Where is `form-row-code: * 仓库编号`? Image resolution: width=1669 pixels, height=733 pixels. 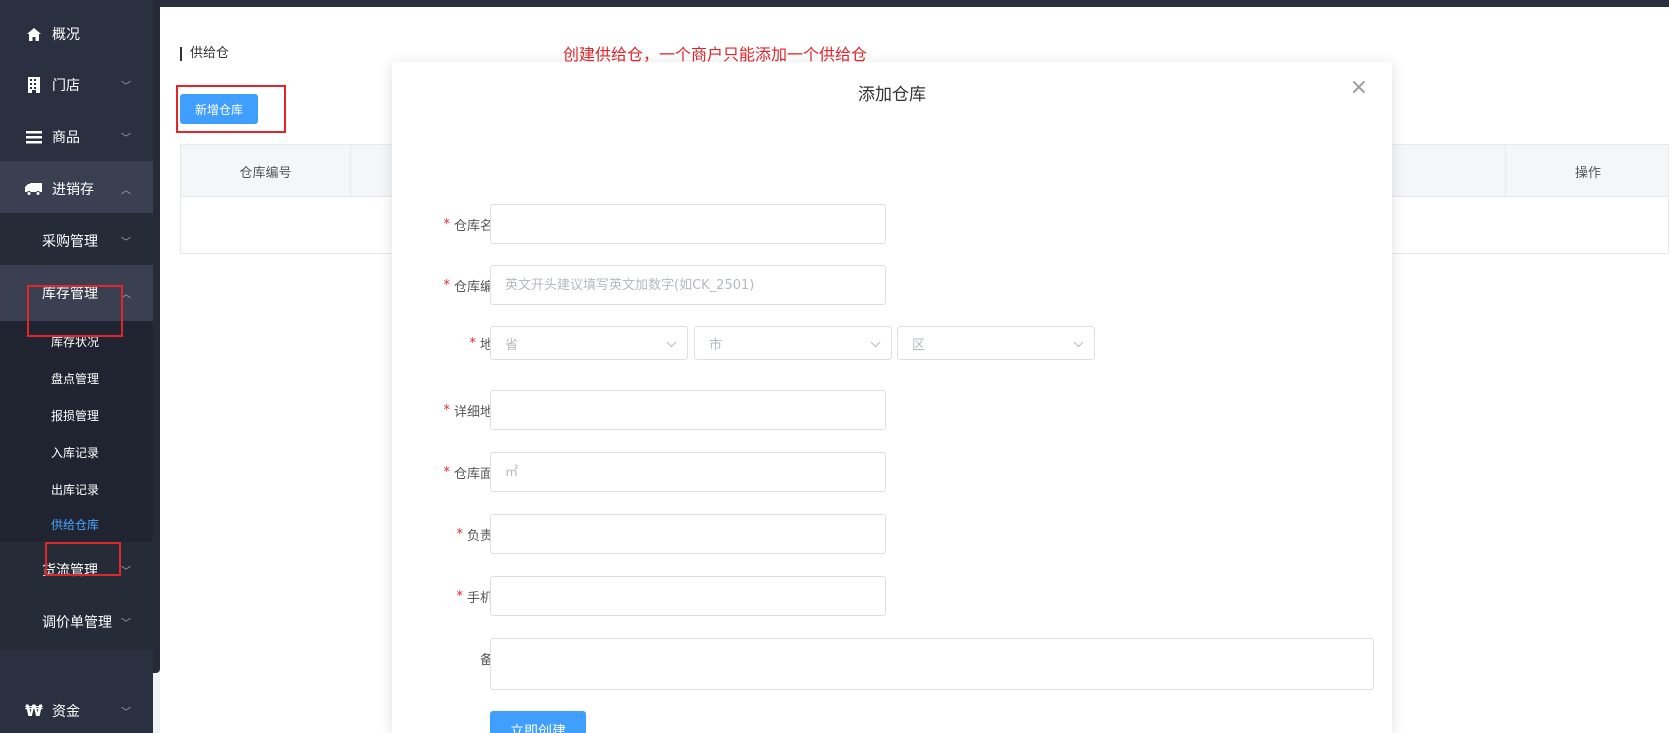
form-row-code: * 仓库编号 is located at coordinates (892, 285).